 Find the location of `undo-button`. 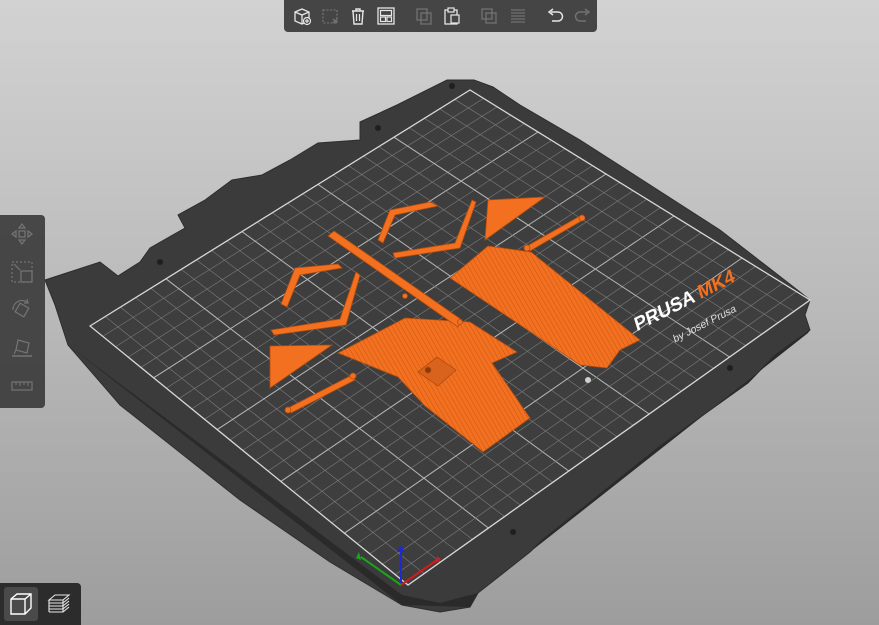

undo-button is located at coordinates (555, 16).